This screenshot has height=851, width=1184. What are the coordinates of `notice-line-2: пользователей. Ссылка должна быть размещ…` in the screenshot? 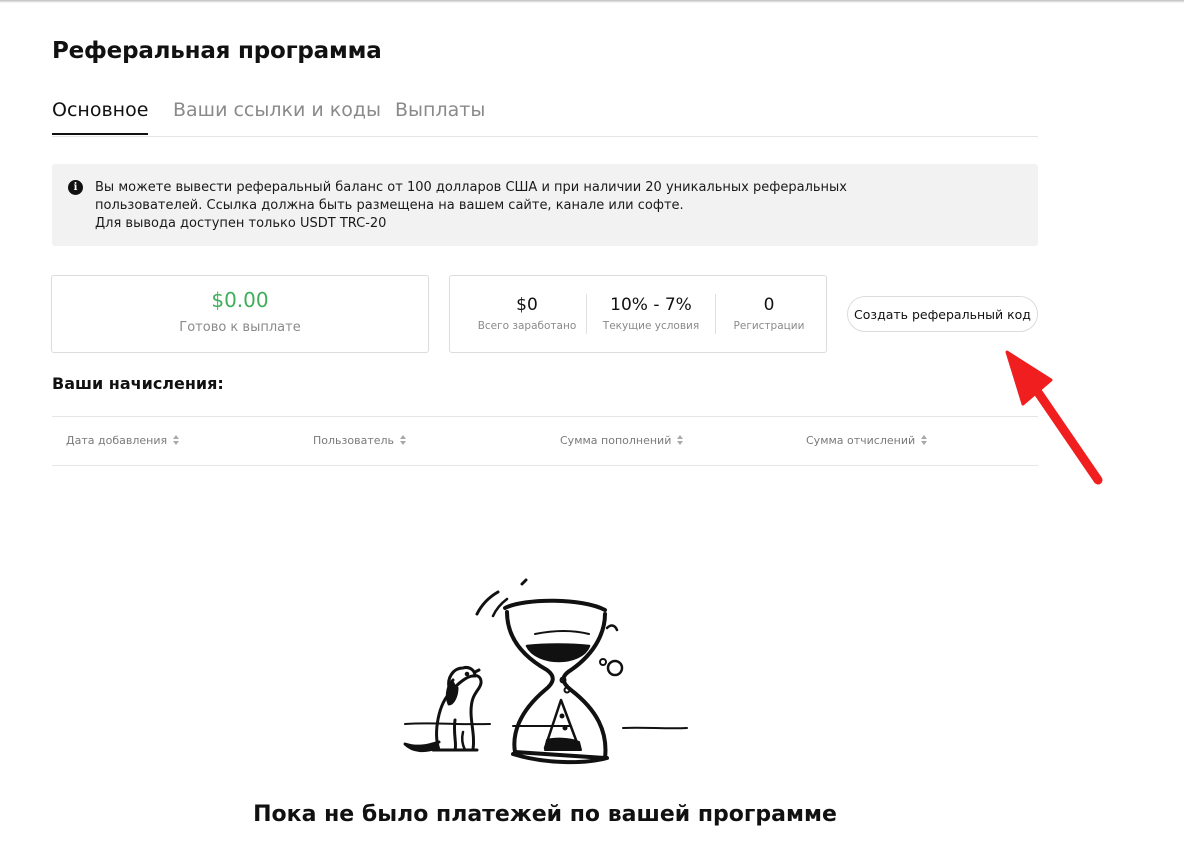 It's located at (389, 205).